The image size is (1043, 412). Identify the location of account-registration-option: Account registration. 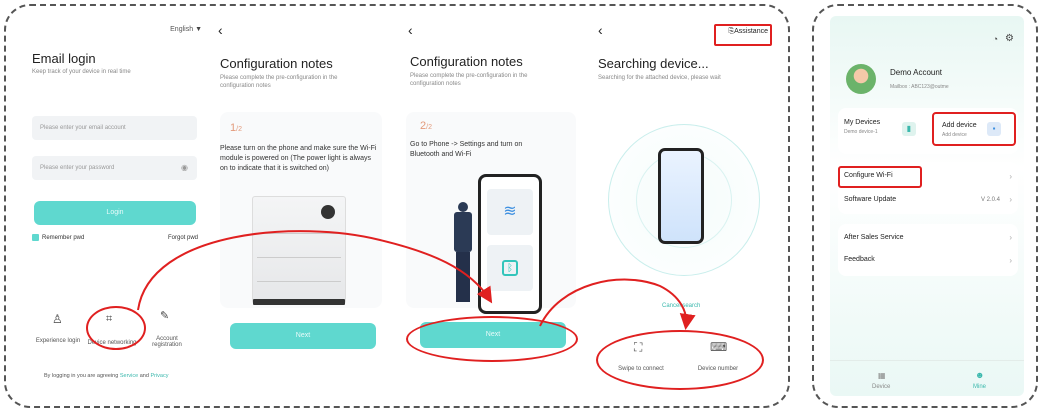
(167, 342).